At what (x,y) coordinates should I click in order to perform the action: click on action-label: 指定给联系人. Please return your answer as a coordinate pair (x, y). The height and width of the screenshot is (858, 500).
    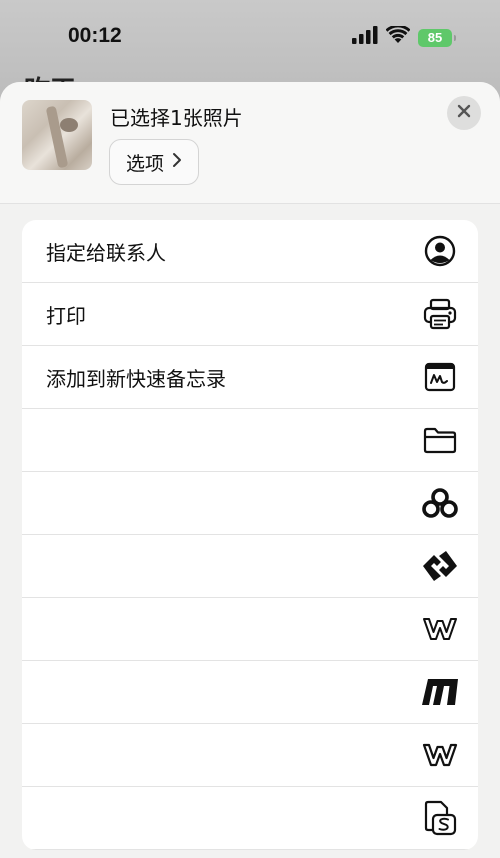
    Looking at the image, I should click on (106, 252).